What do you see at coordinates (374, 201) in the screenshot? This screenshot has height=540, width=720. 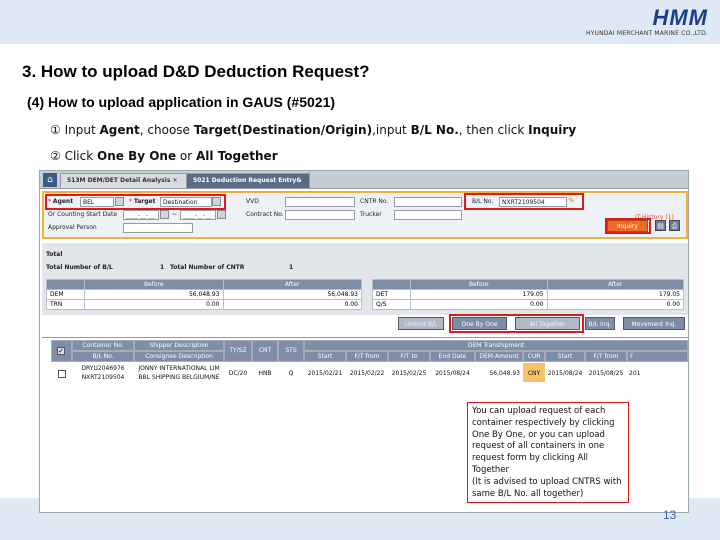 I see `cntr-label: CNTR No.` at bounding box center [374, 201].